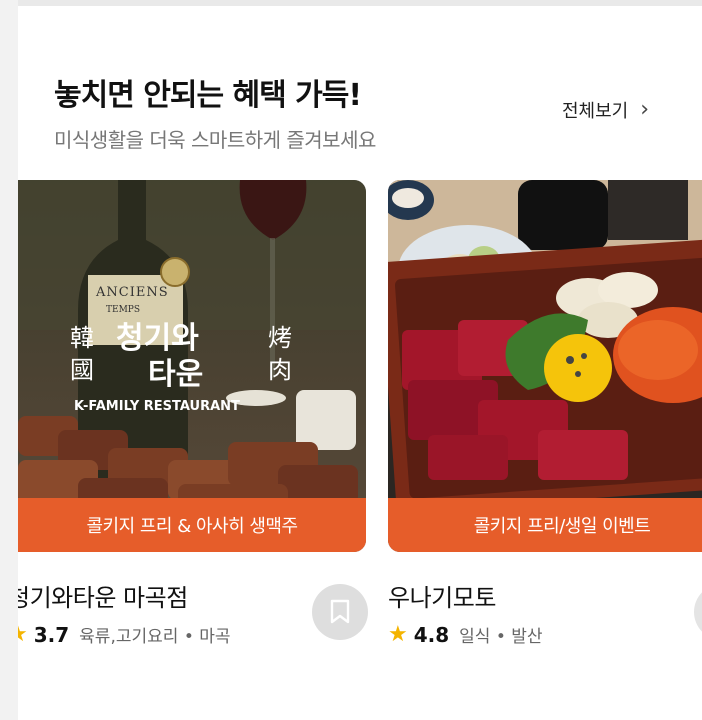 This screenshot has width=702, height=720. Describe the element at coordinates (155, 637) in the screenshot. I see `category-text: 육류,고기요리 • 마곡` at that location.